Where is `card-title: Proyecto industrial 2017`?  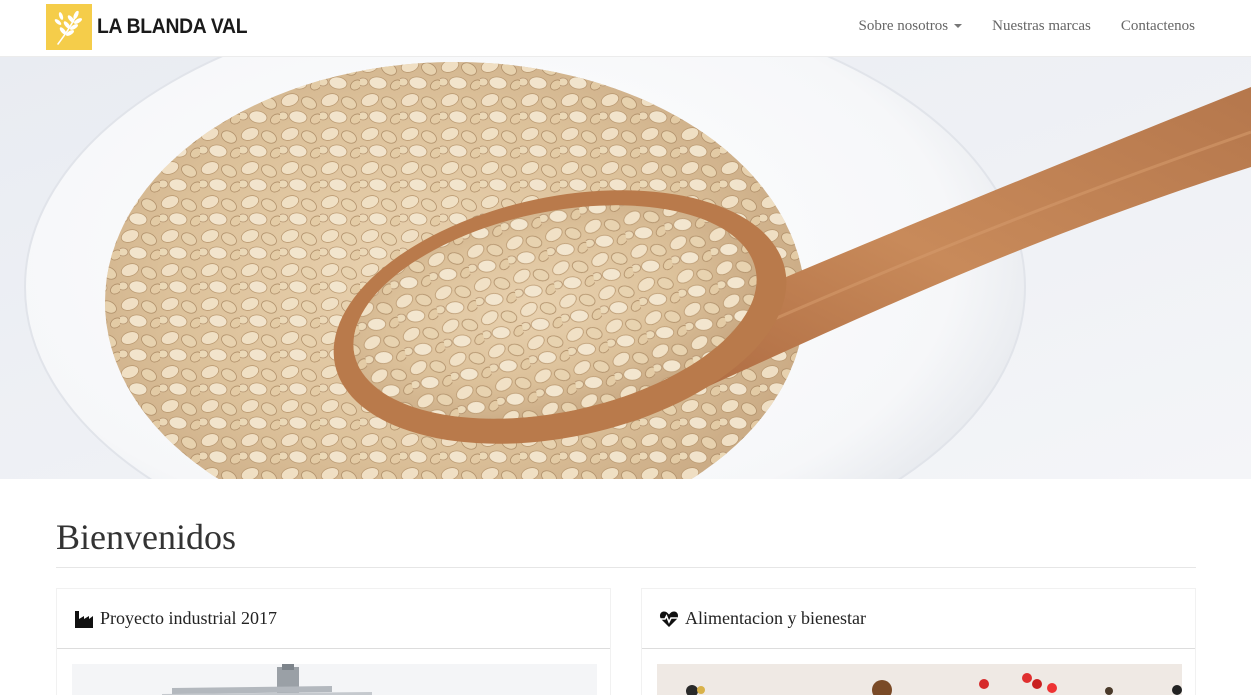 card-title: Proyecto industrial 2017 is located at coordinates (188, 618).